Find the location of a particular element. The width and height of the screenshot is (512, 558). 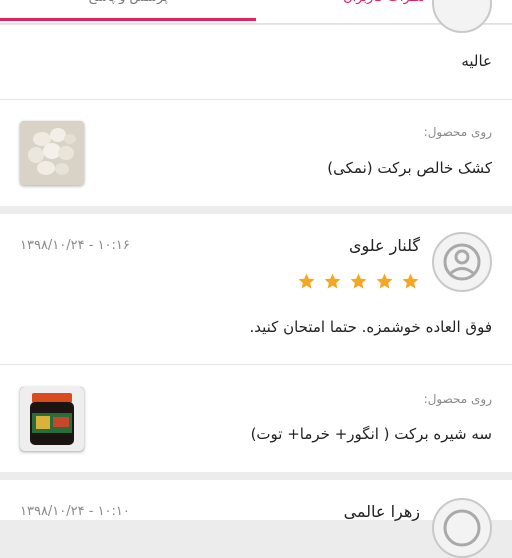

syrup-jar-image is located at coordinates (52, 419).